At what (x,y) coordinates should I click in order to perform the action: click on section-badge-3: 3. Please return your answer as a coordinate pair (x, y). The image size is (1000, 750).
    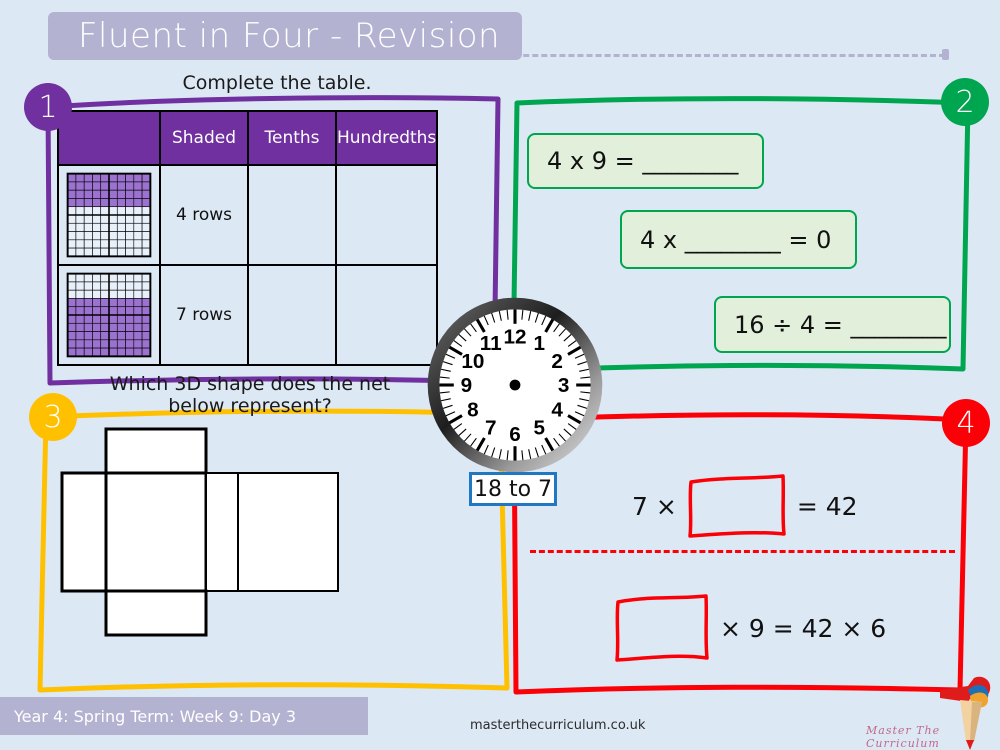
    Looking at the image, I should click on (53, 417).